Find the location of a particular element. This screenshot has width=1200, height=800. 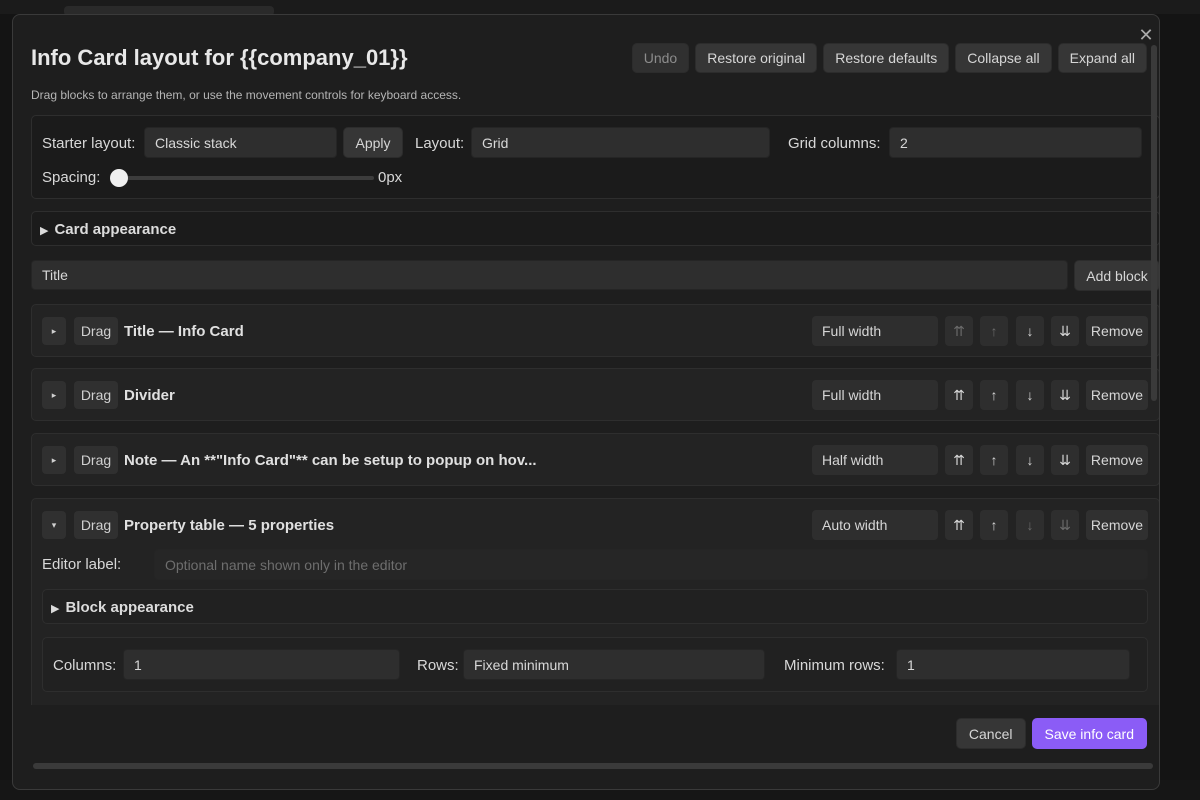

footer-button-group: Cancel Save info card is located at coordinates (1051, 733).